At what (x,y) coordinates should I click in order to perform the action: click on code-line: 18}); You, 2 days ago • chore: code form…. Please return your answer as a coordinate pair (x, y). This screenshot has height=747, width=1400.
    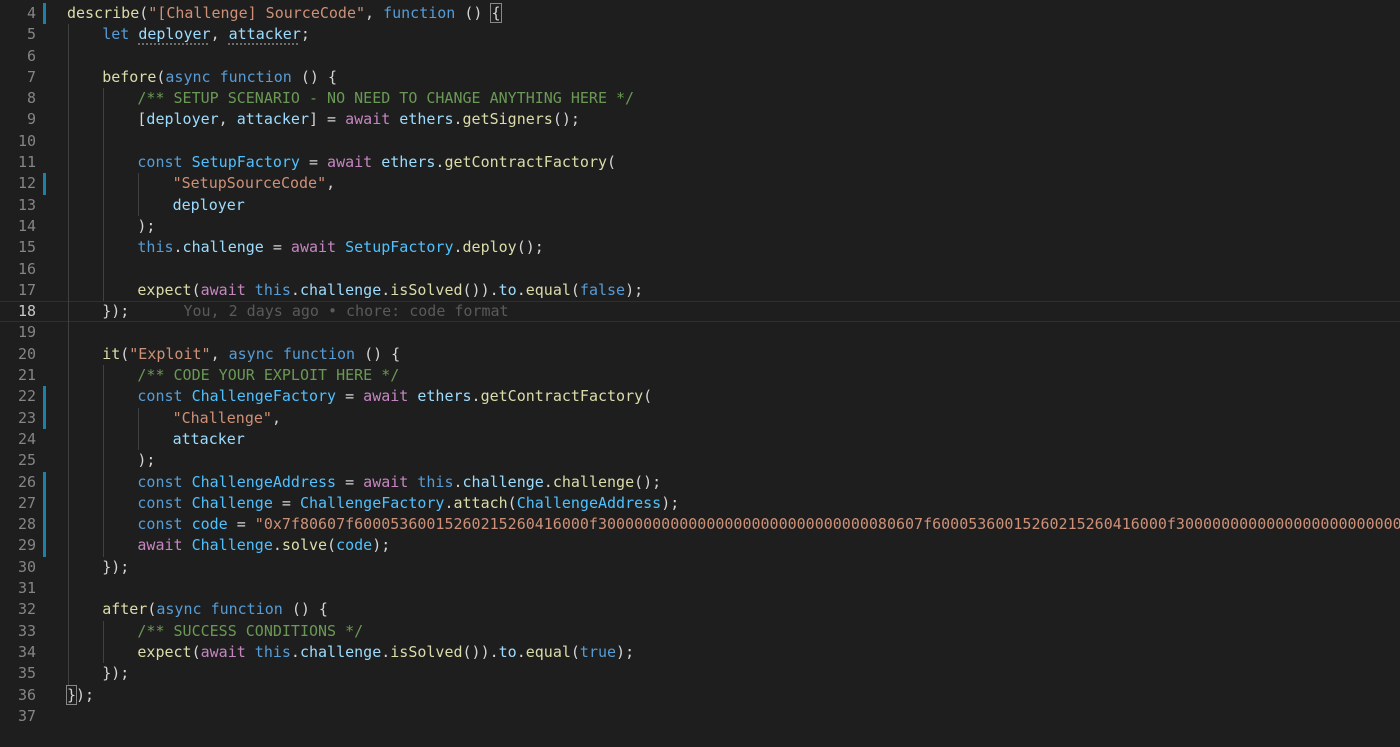
    Looking at the image, I should click on (700, 312).